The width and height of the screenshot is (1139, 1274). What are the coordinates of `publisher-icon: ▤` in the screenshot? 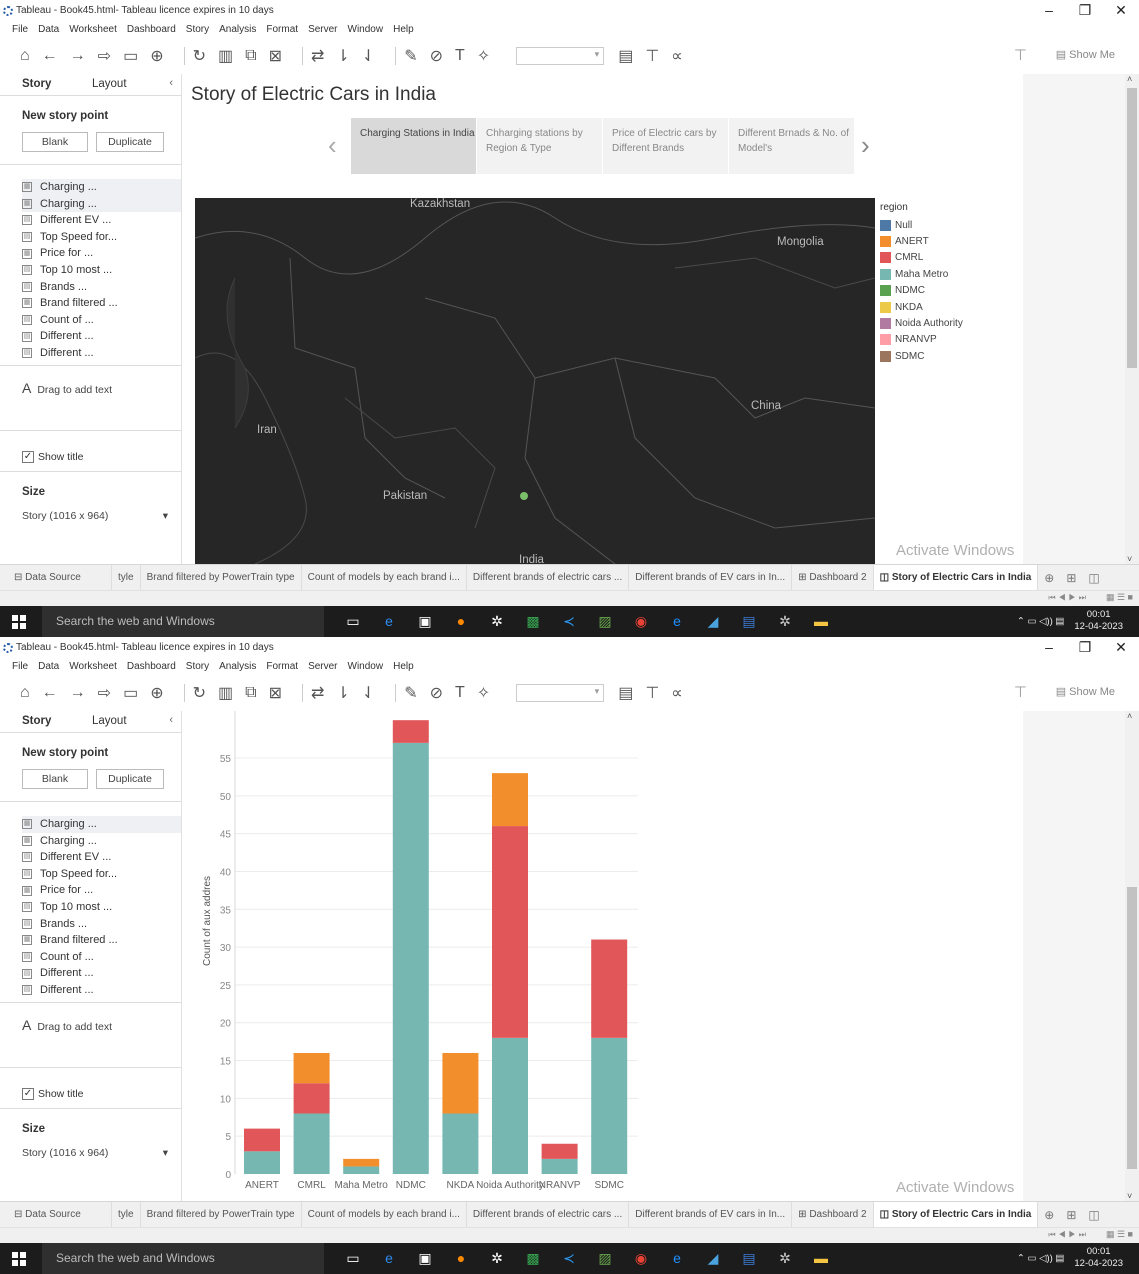 It's located at (749, 1258).